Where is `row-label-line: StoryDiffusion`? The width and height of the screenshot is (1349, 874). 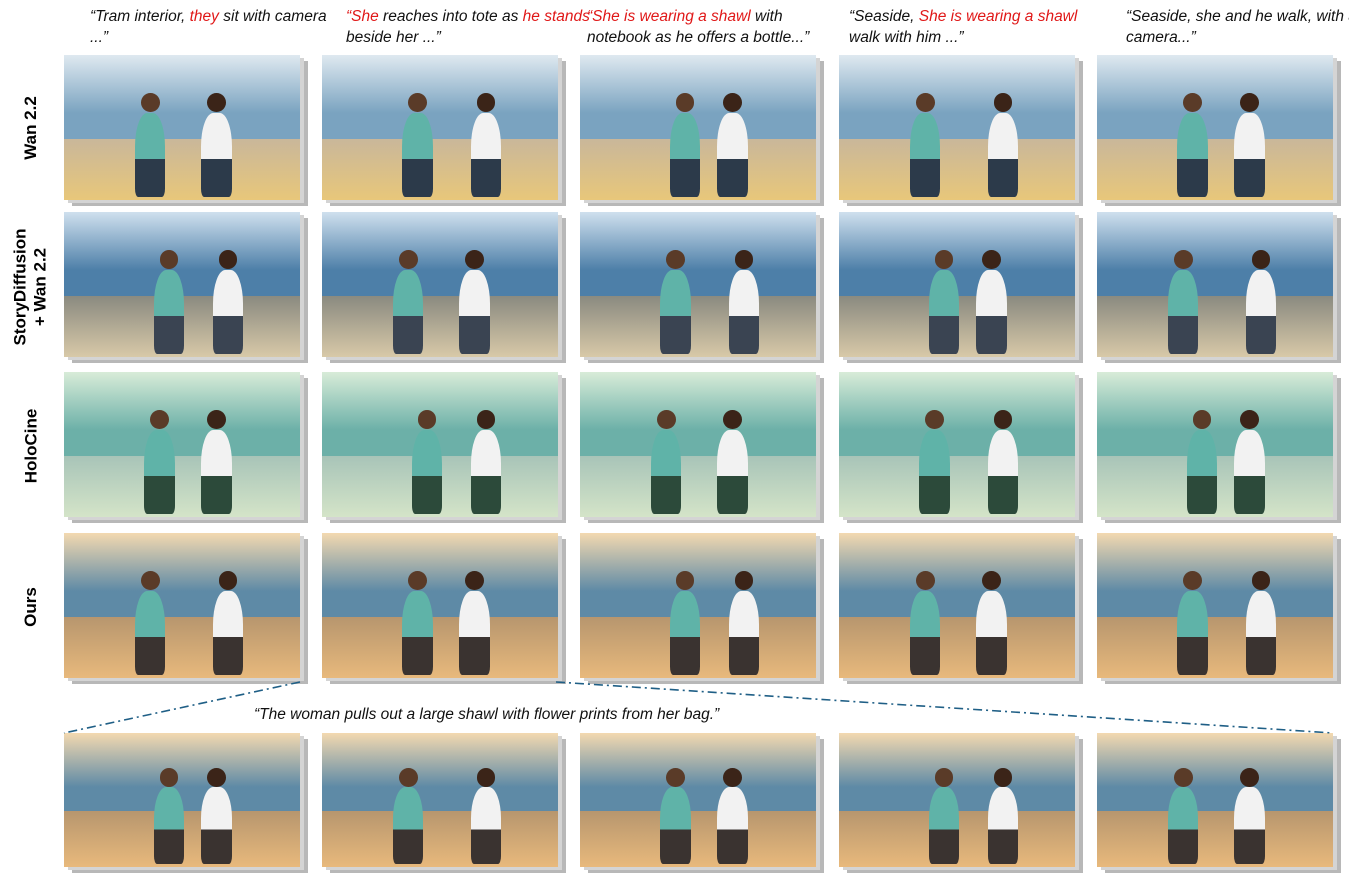 row-label-line: StoryDiffusion is located at coordinates (21, 287).